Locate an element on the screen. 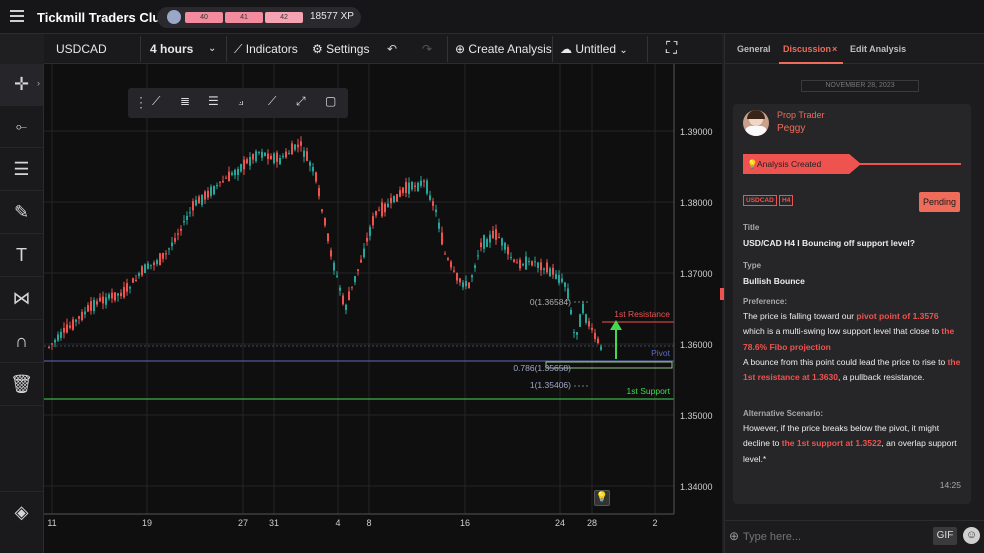  undo-icon: ↶ is located at coordinates (392, 49).